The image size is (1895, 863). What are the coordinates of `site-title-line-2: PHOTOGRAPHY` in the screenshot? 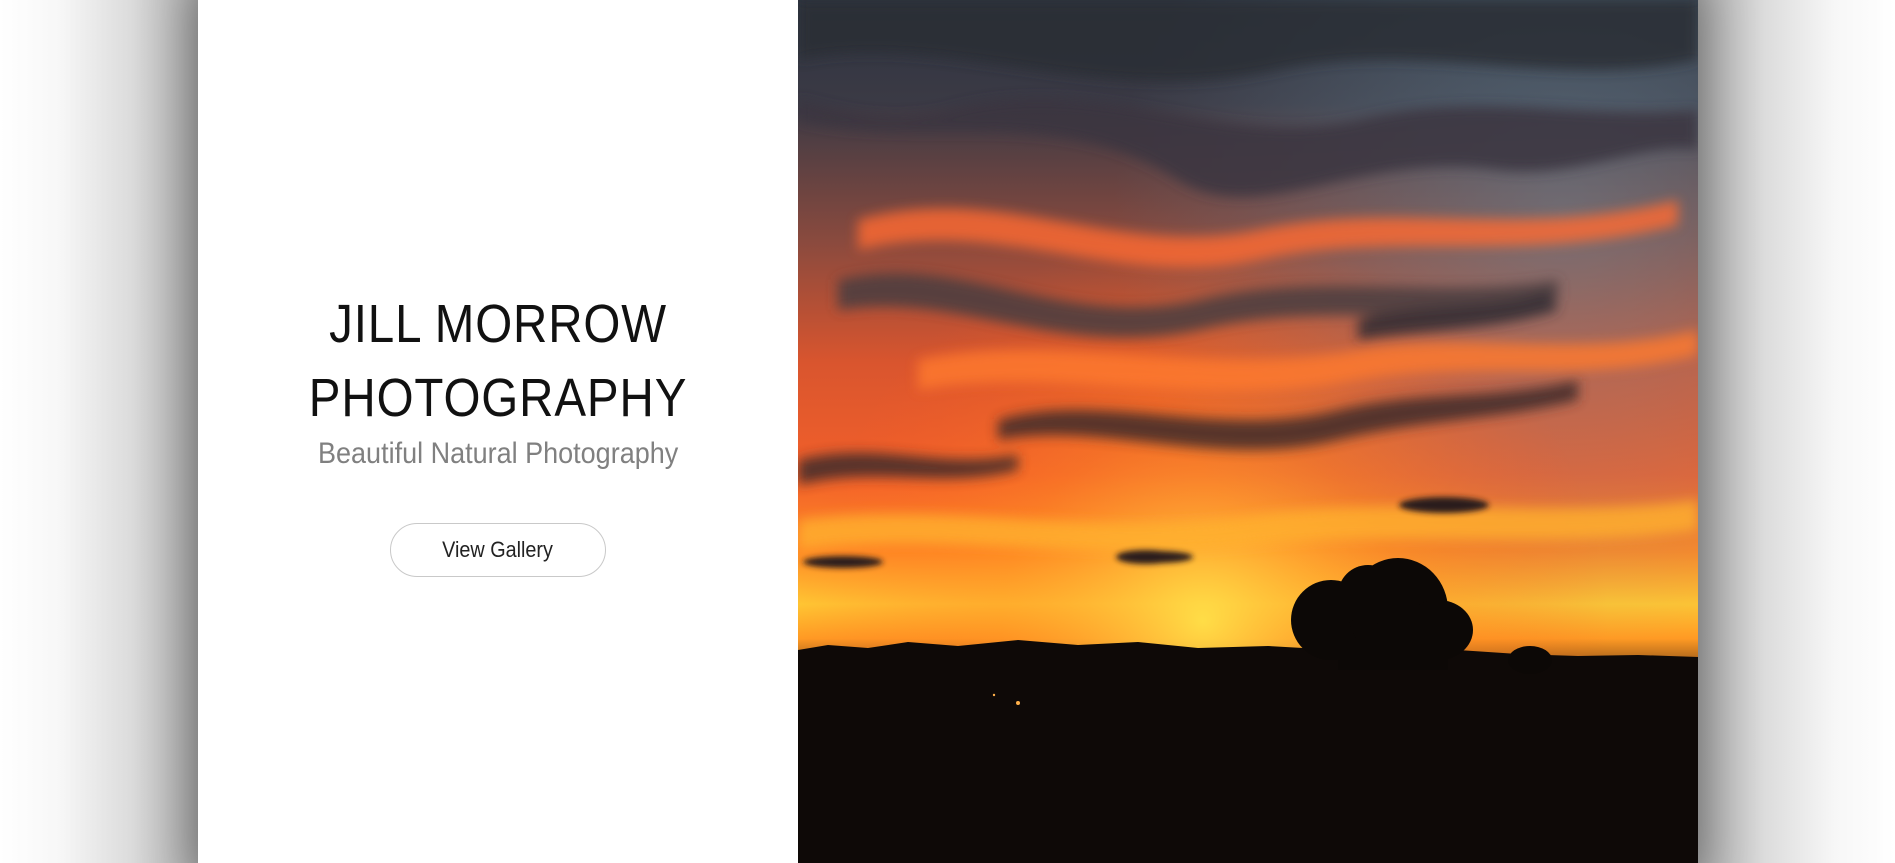 It's located at (498, 397).